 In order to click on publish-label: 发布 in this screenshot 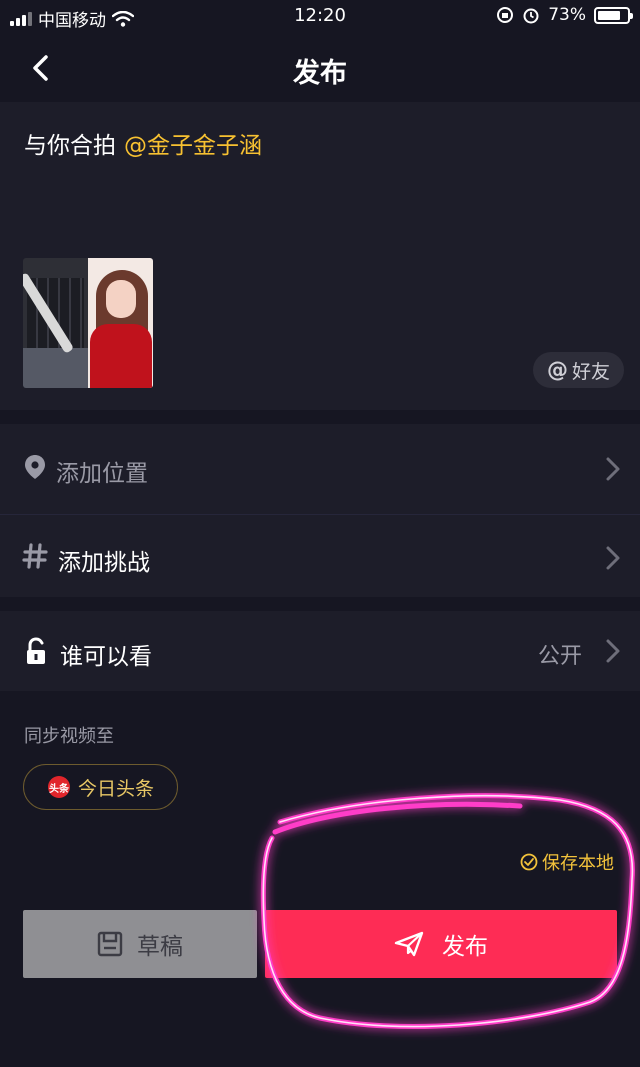, I will do `click(465, 947)`.